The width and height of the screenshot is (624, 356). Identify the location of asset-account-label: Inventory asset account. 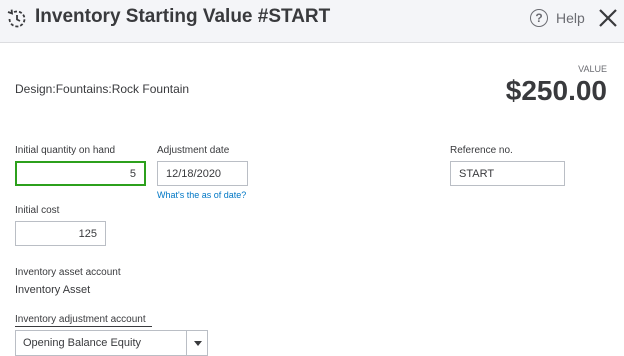
(68, 272).